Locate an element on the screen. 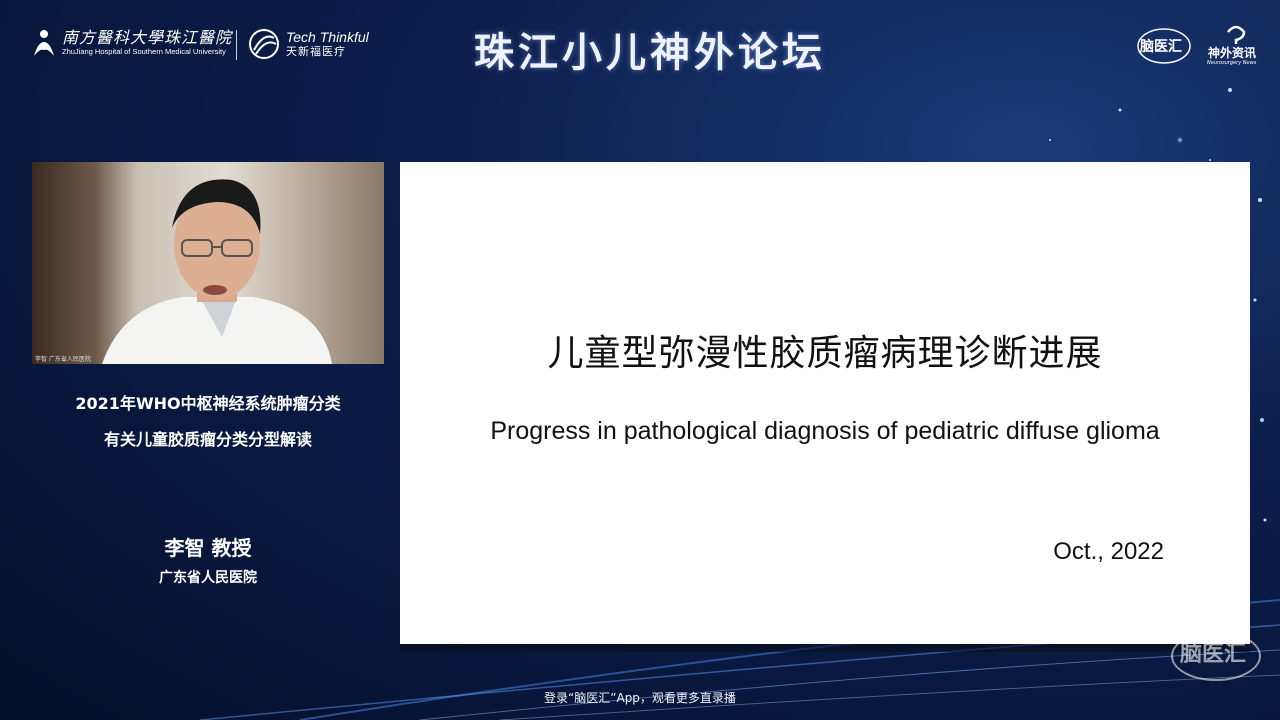 The height and width of the screenshot is (720, 1280). brand2-sub: Neurosurgery News is located at coordinates (1232, 63).